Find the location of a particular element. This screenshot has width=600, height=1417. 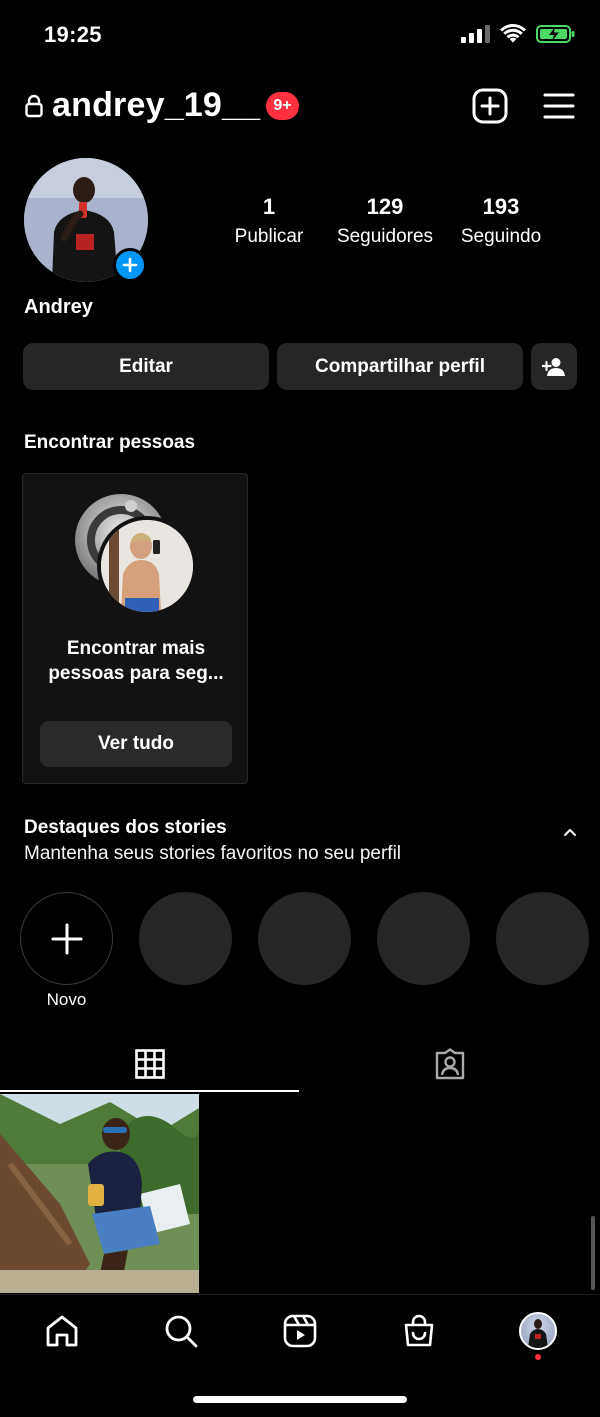

edit-profile-button: Editar is located at coordinates (146, 366).